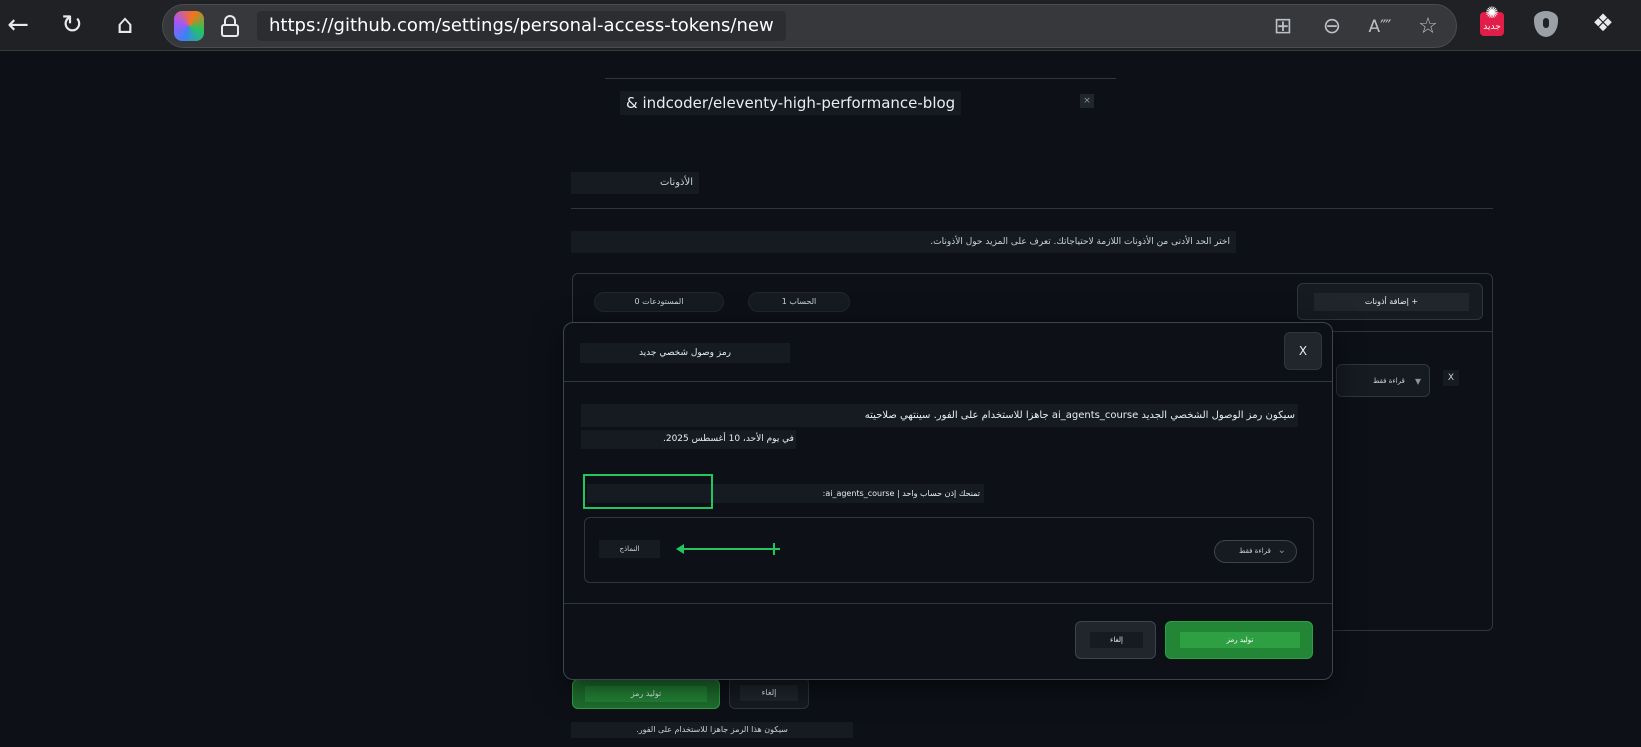  I want to click on extension-badge-icon: جديد, so click(1492, 19).